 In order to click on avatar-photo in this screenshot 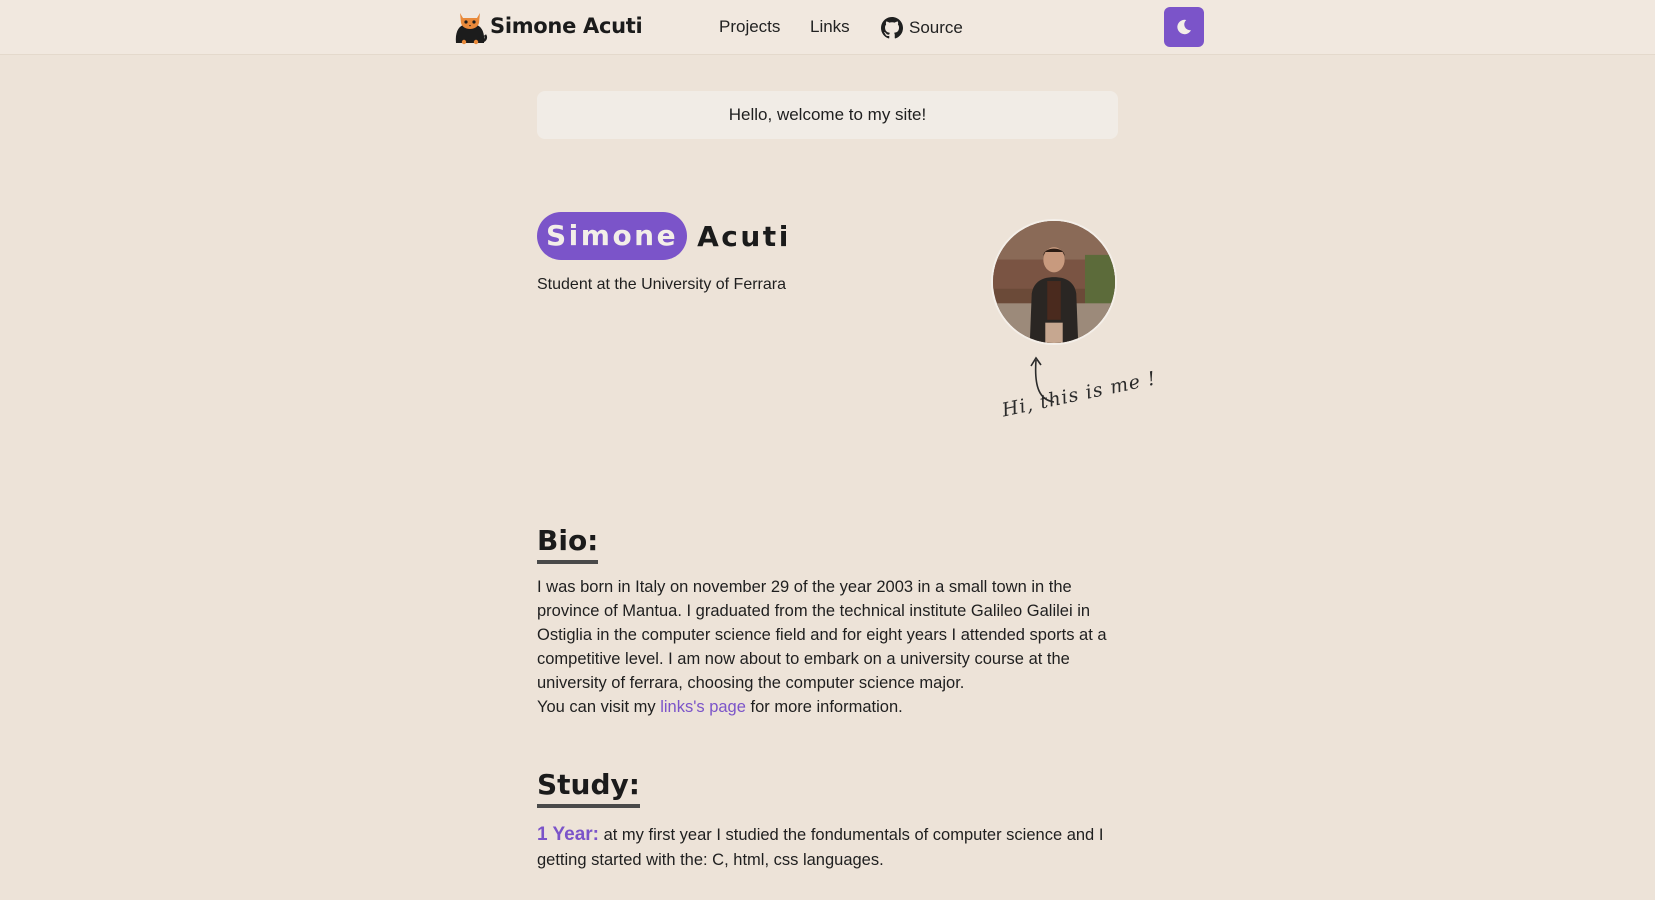, I will do `click(1054, 282)`.